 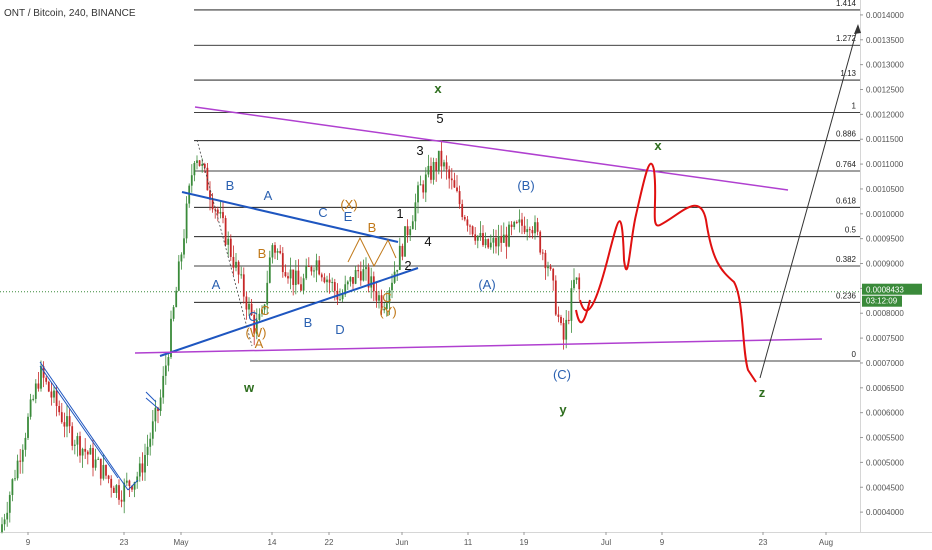 I want to click on wave-label: (A), so click(x=486, y=284).